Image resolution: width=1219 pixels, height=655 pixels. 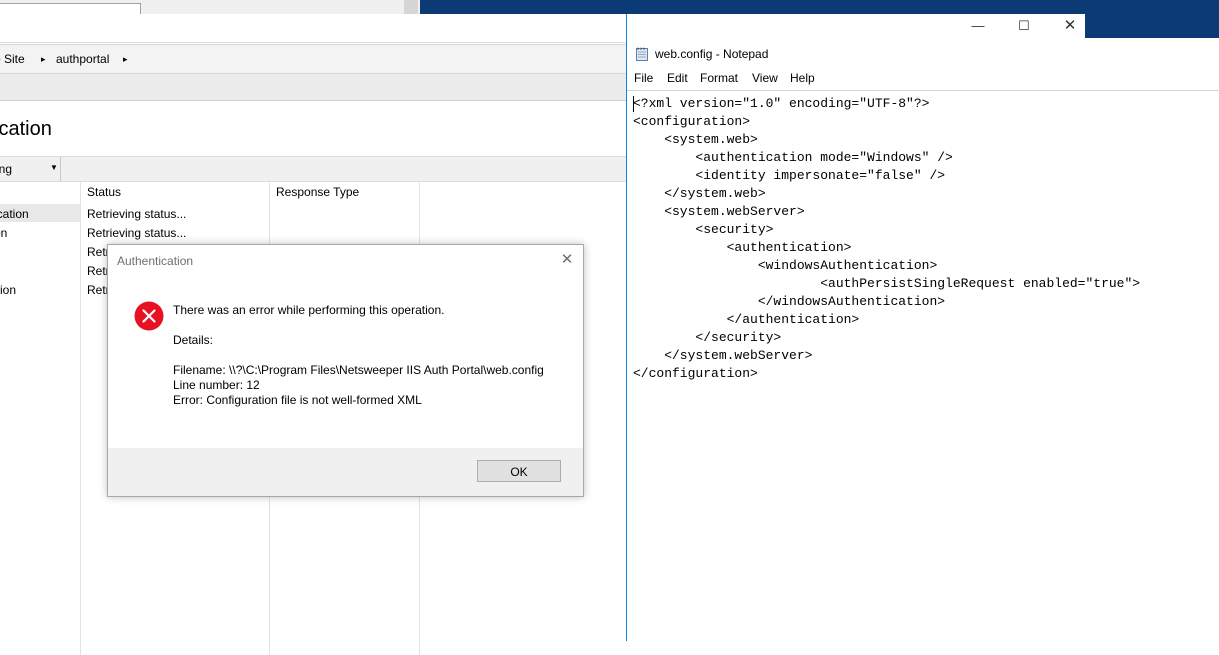 I want to click on menu-view: View, so click(x=765, y=78).